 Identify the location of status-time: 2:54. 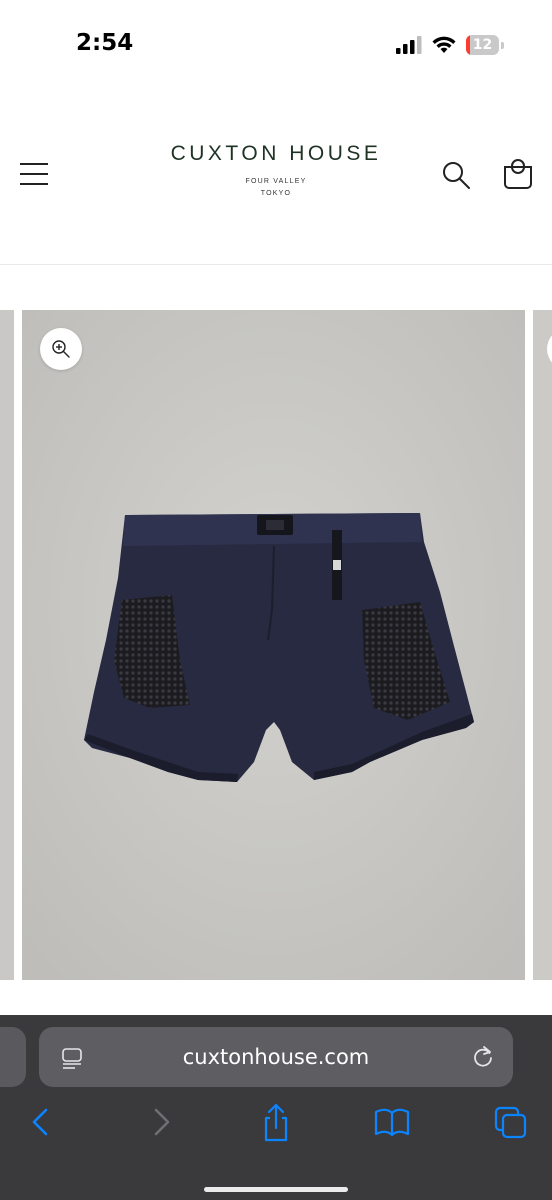
(105, 43).